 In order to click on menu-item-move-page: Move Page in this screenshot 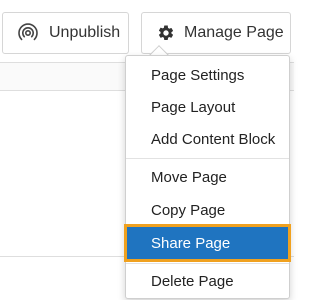, I will do `click(207, 177)`.